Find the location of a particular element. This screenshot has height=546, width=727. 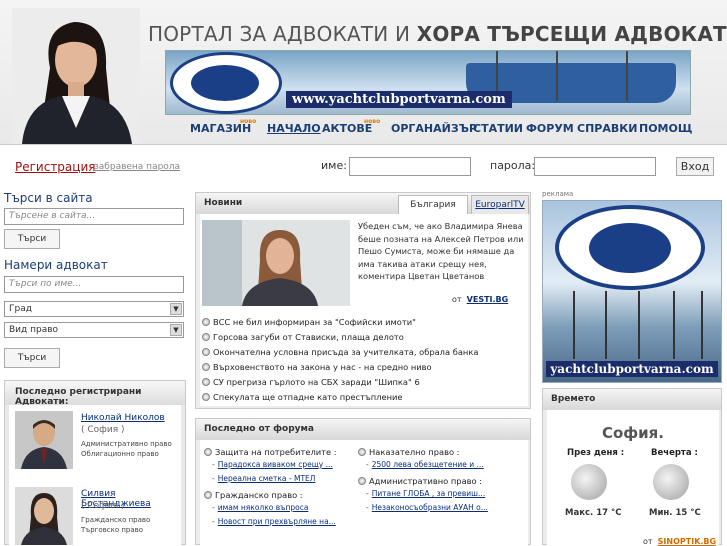

forum-category: Гражданско право : is located at coordinates (253, 495).